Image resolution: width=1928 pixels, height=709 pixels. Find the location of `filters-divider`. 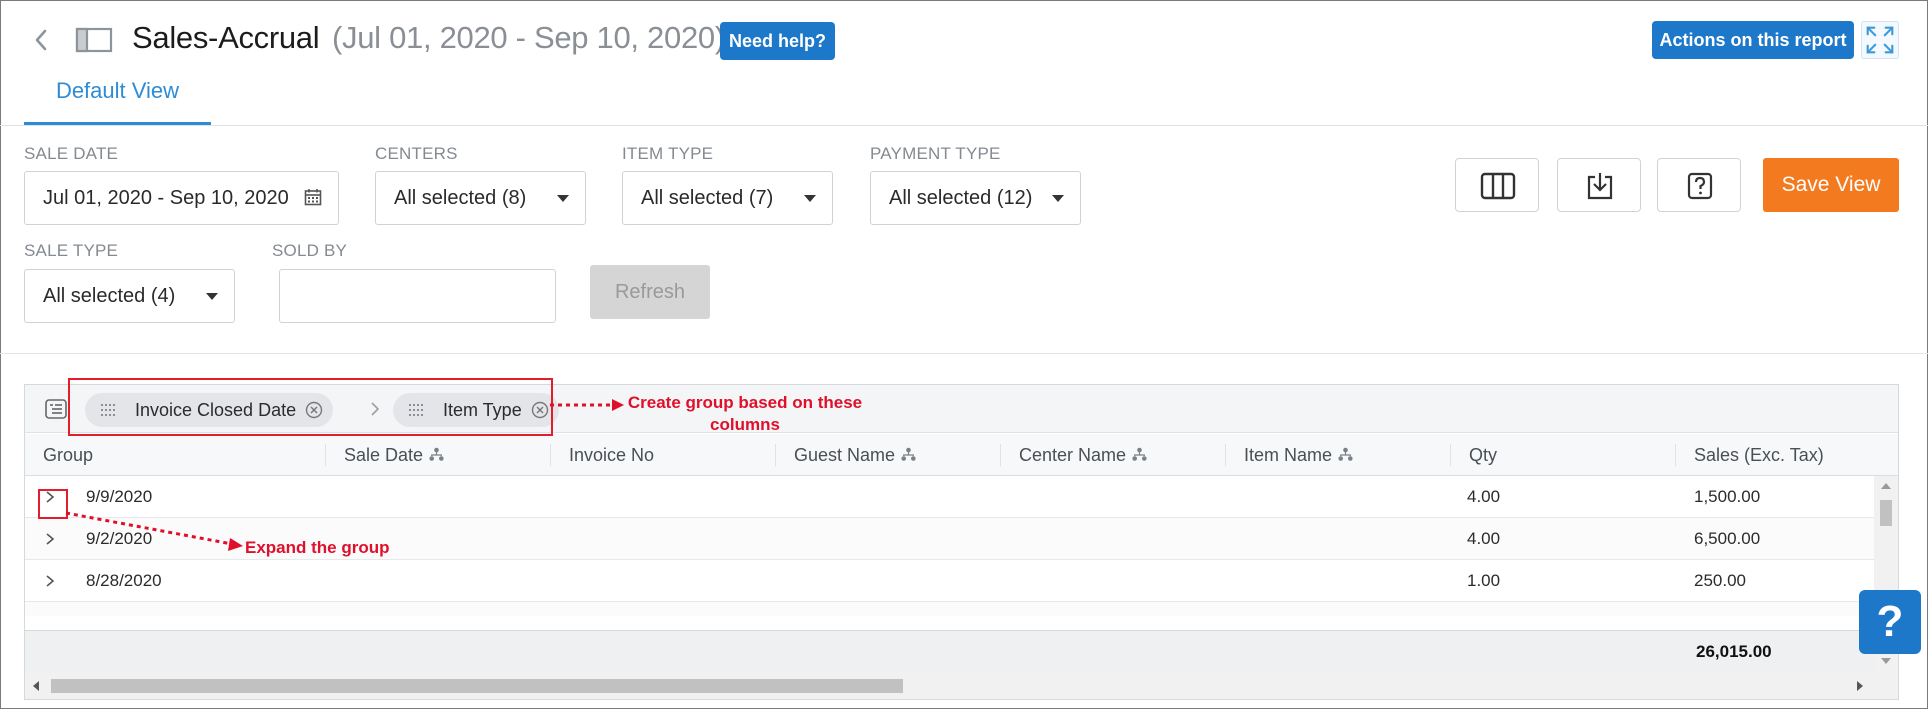

filters-divider is located at coordinates (964, 353).